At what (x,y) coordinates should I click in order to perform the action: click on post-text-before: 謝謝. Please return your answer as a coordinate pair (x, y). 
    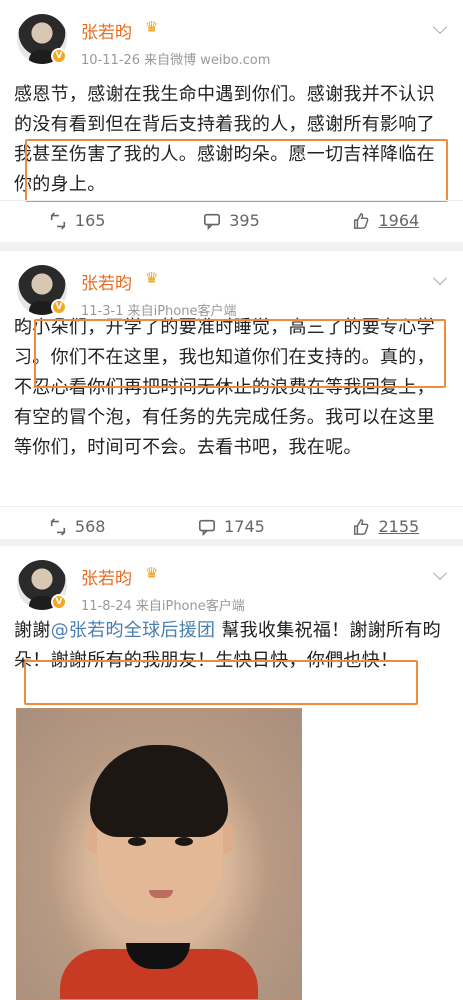
    Looking at the image, I should click on (32, 630).